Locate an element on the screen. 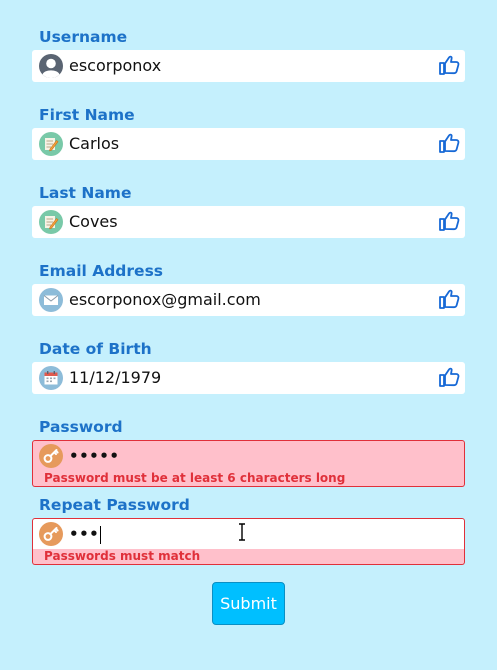 This screenshot has height=670, width=497. envelope-icon is located at coordinates (51, 300).